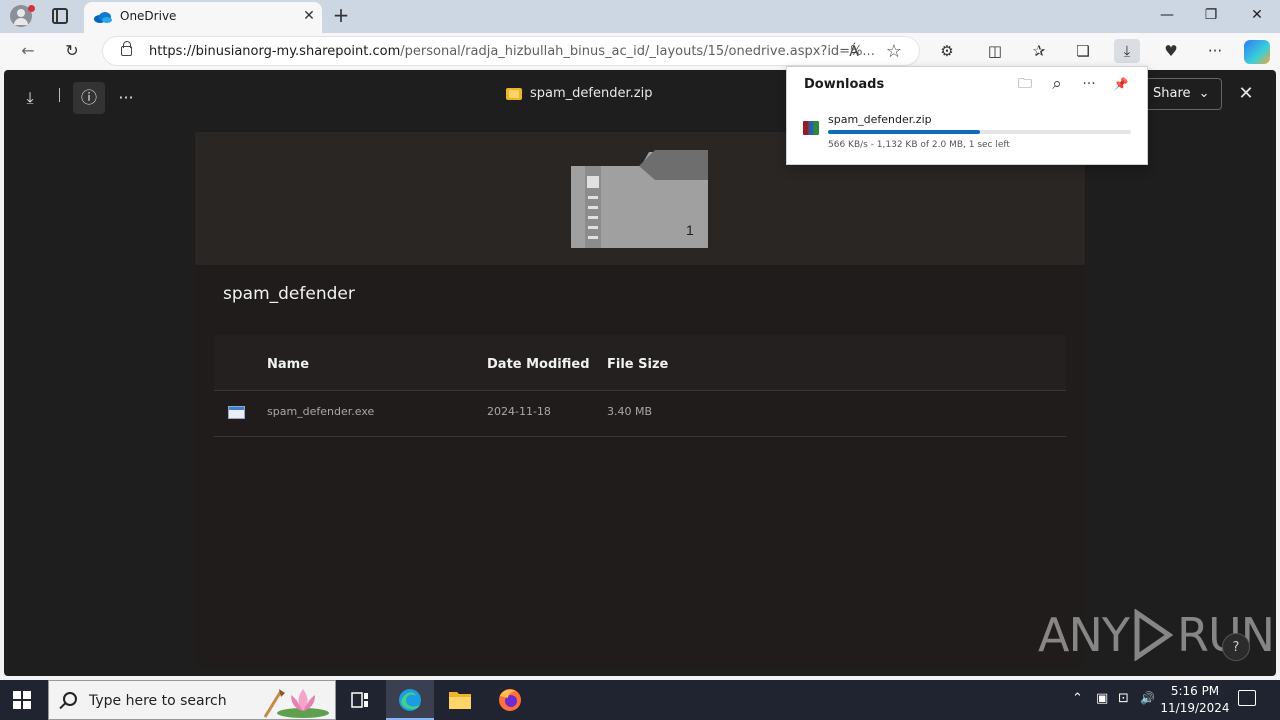 The height and width of the screenshot is (720, 1280). Describe the element at coordinates (894, 52) in the screenshot. I see `favorite-star-icon: ☆` at that location.